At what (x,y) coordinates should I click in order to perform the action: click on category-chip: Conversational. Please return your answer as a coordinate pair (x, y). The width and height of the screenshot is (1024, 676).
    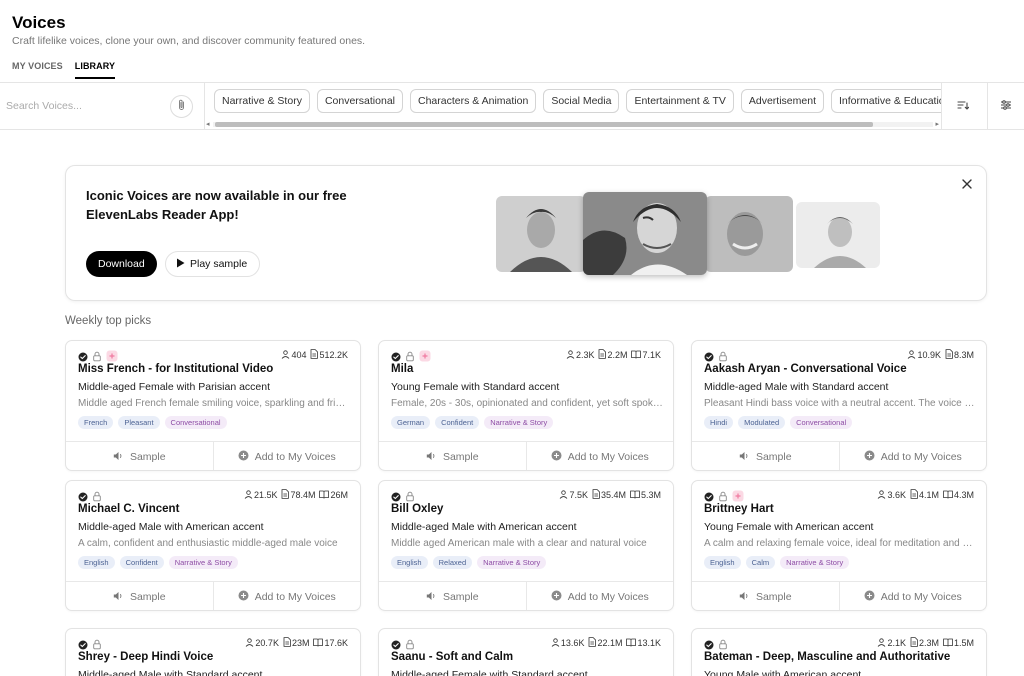
    Looking at the image, I should click on (359, 101).